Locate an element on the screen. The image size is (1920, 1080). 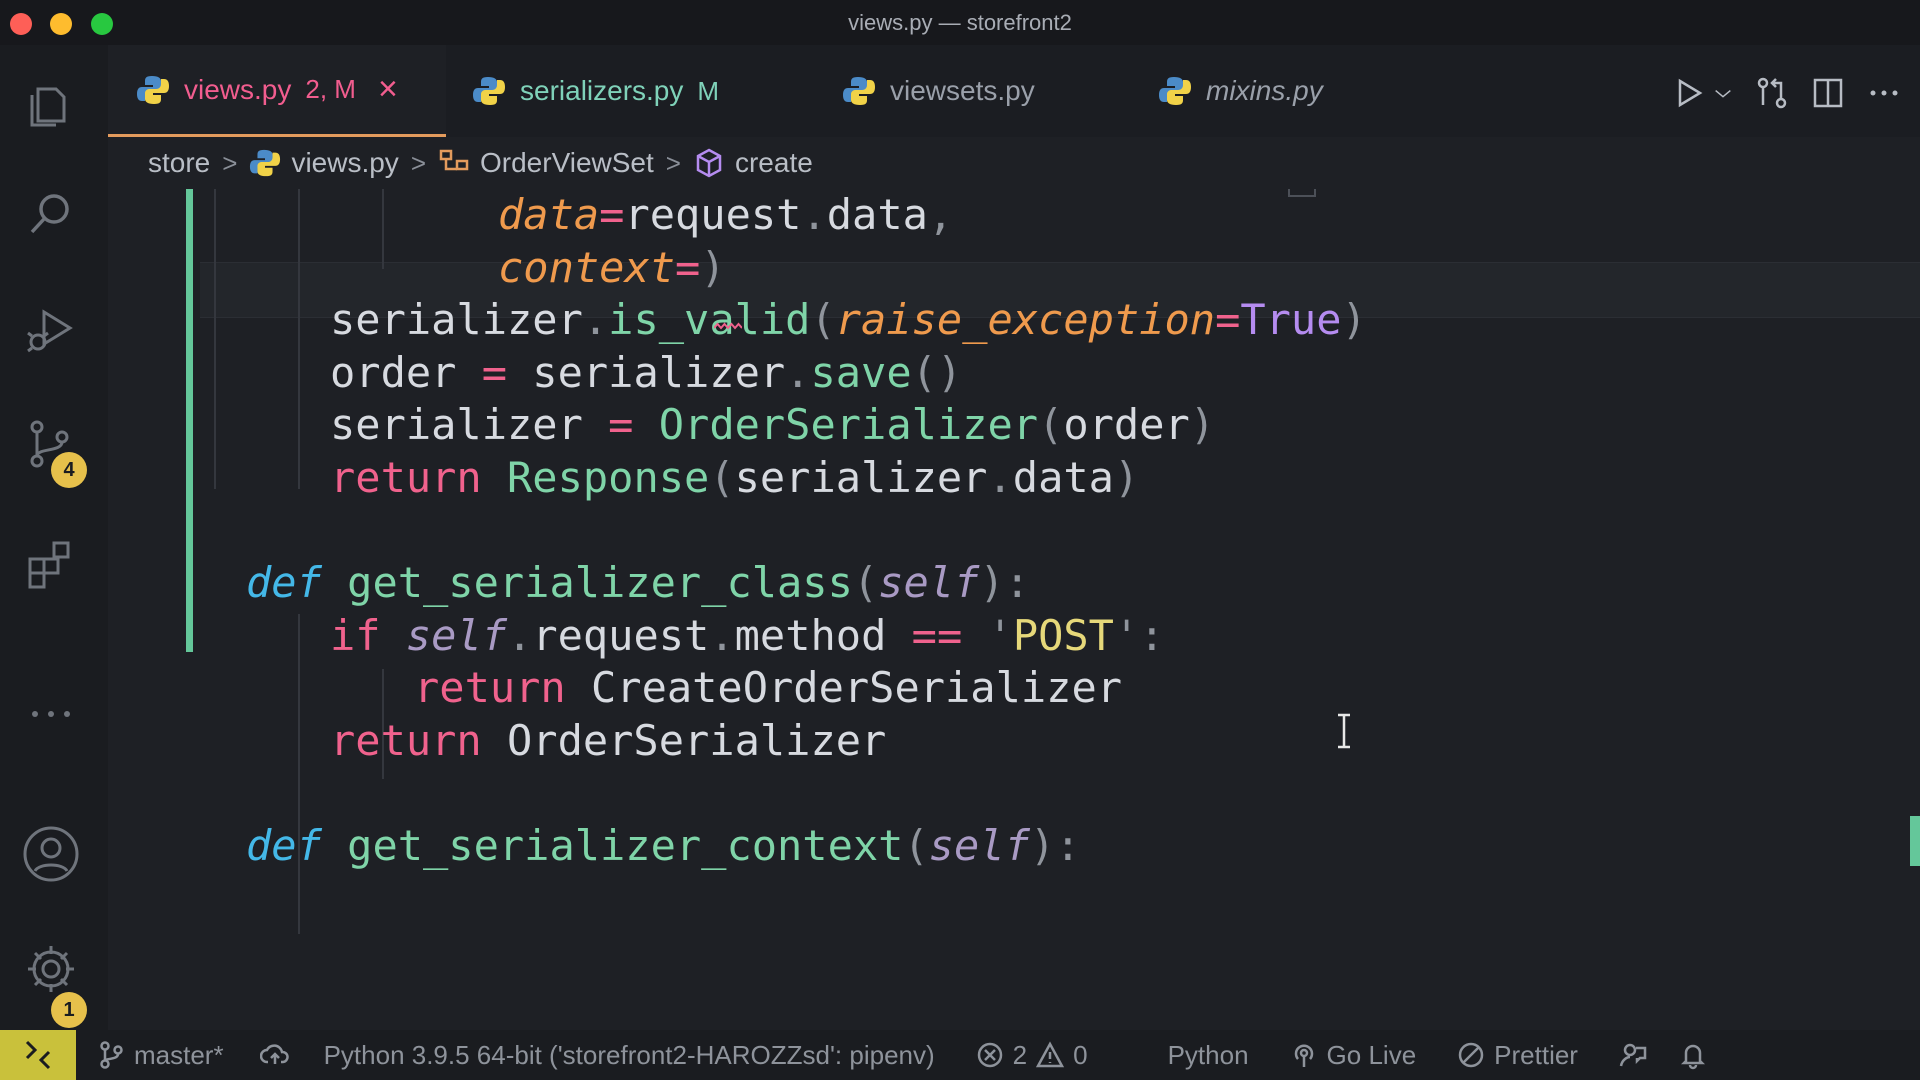
tab-views-py: views.py 2, M × is located at coordinates (277, 91).